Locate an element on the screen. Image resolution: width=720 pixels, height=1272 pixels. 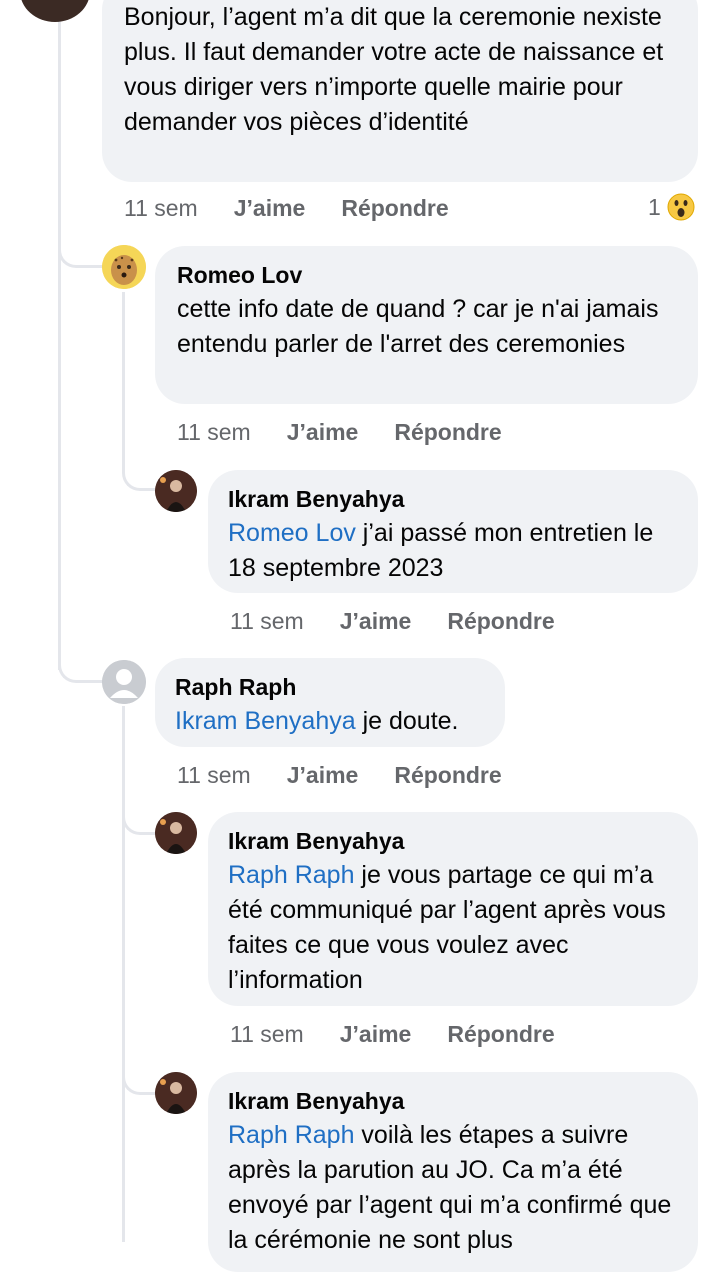
comment-text: Ikram Benyahya je doute. is located at coordinates (317, 721).